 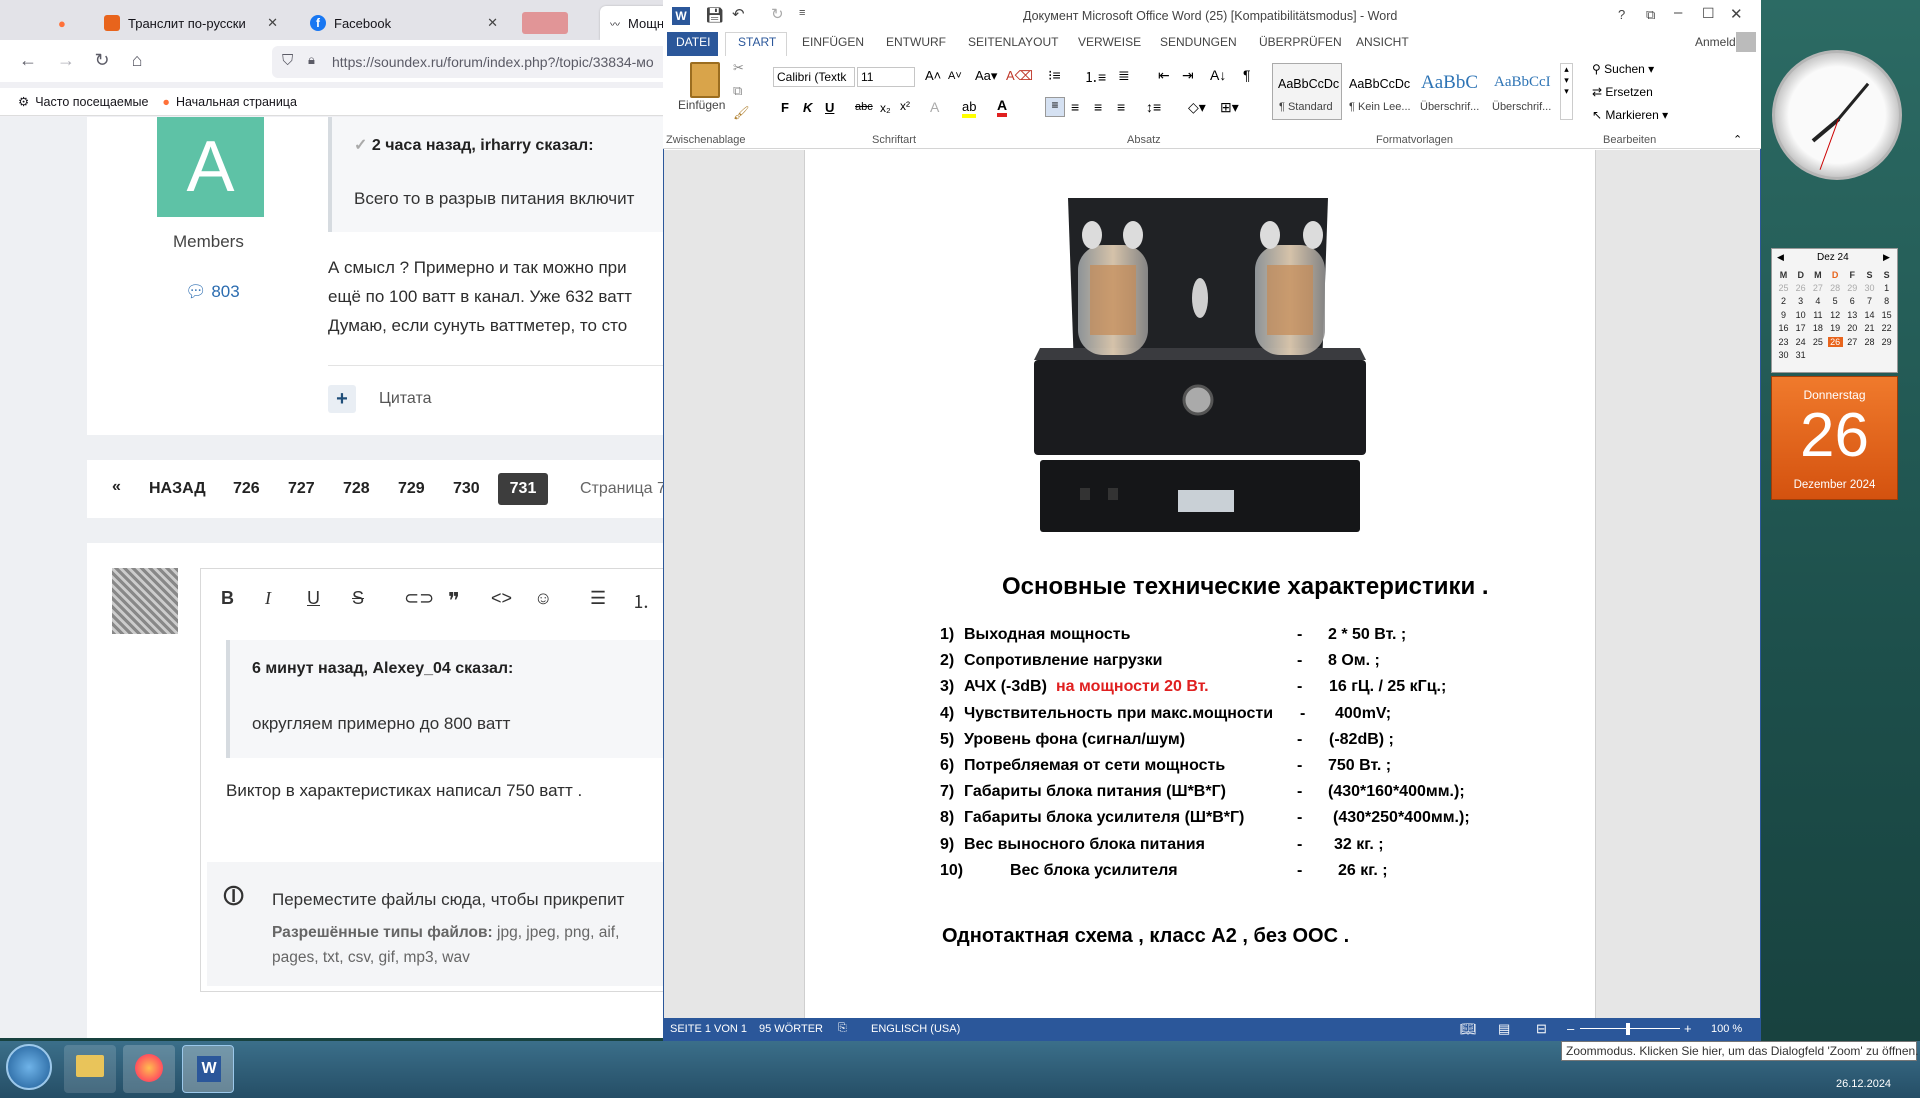 What do you see at coordinates (641, 601) in the screenshot?
I see `numbered-list-icon: ⒈` at bounding box center [641, 601].